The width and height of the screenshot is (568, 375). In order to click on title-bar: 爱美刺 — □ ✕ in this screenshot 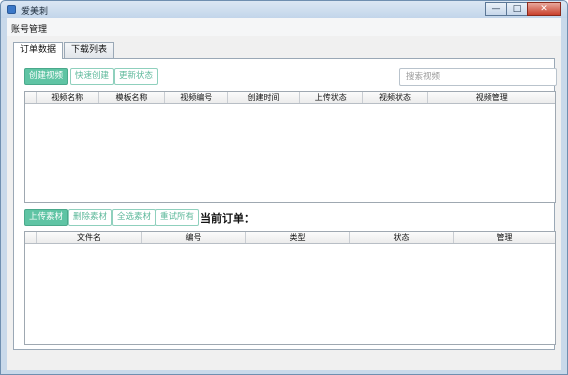, I will do `click(284, 9)`.